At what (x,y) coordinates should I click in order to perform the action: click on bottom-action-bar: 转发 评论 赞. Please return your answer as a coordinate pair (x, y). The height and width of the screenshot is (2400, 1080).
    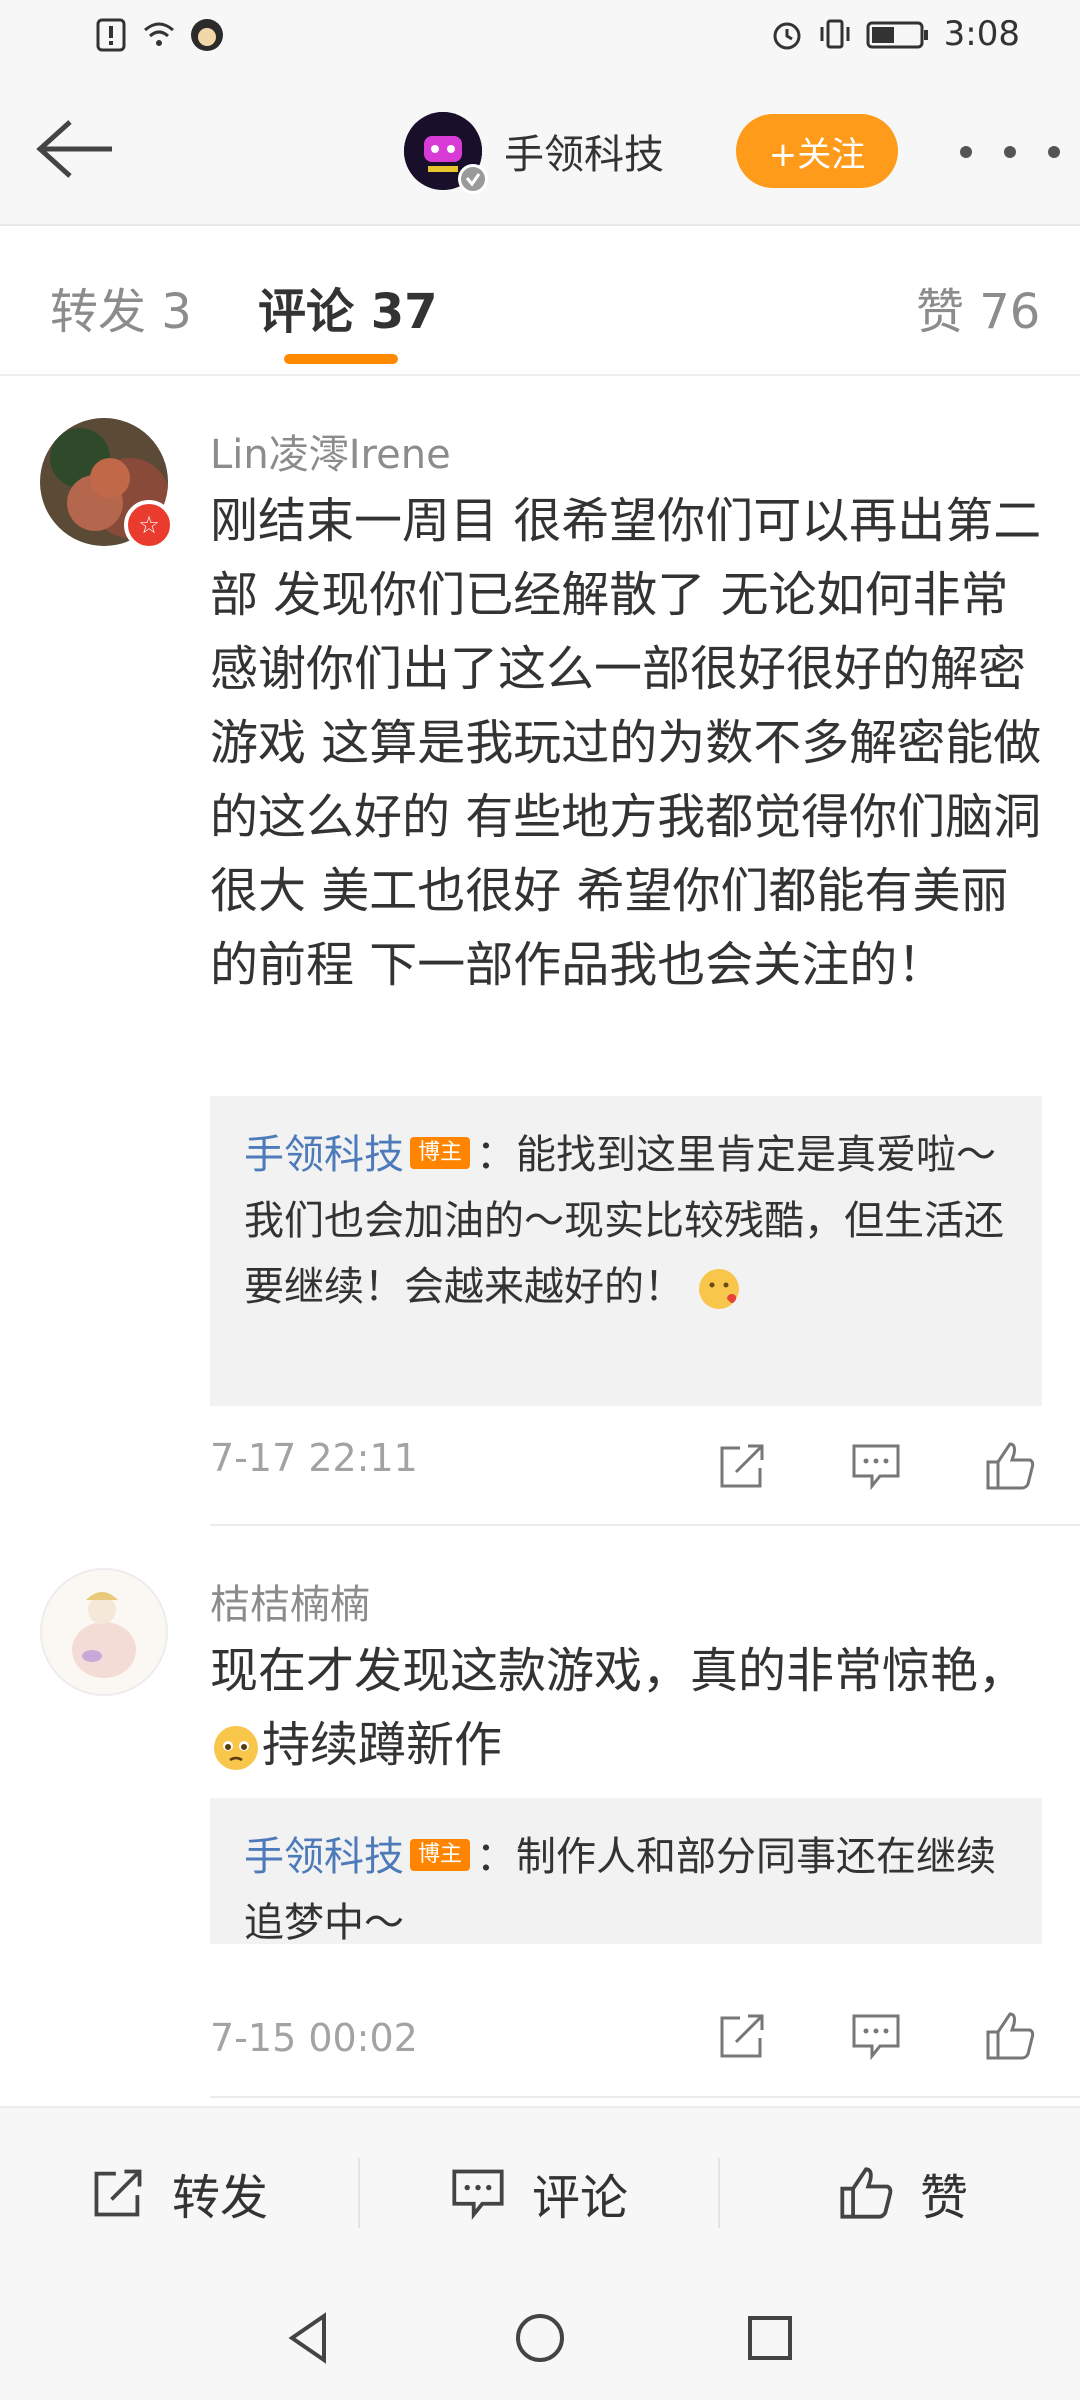
    Looking at the image, I should click on (540, 2192).